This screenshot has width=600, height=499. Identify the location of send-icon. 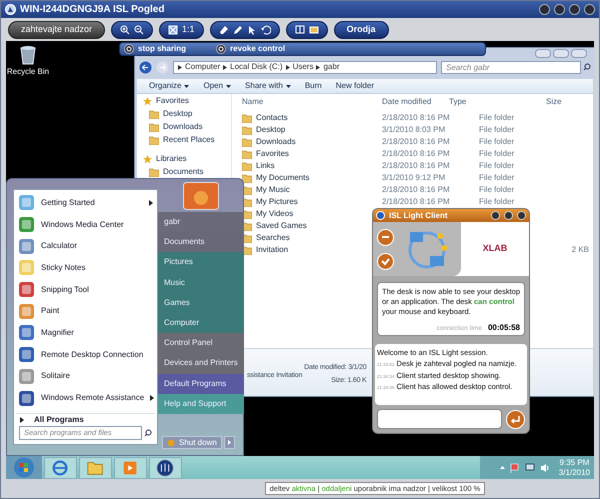
(515, 419).